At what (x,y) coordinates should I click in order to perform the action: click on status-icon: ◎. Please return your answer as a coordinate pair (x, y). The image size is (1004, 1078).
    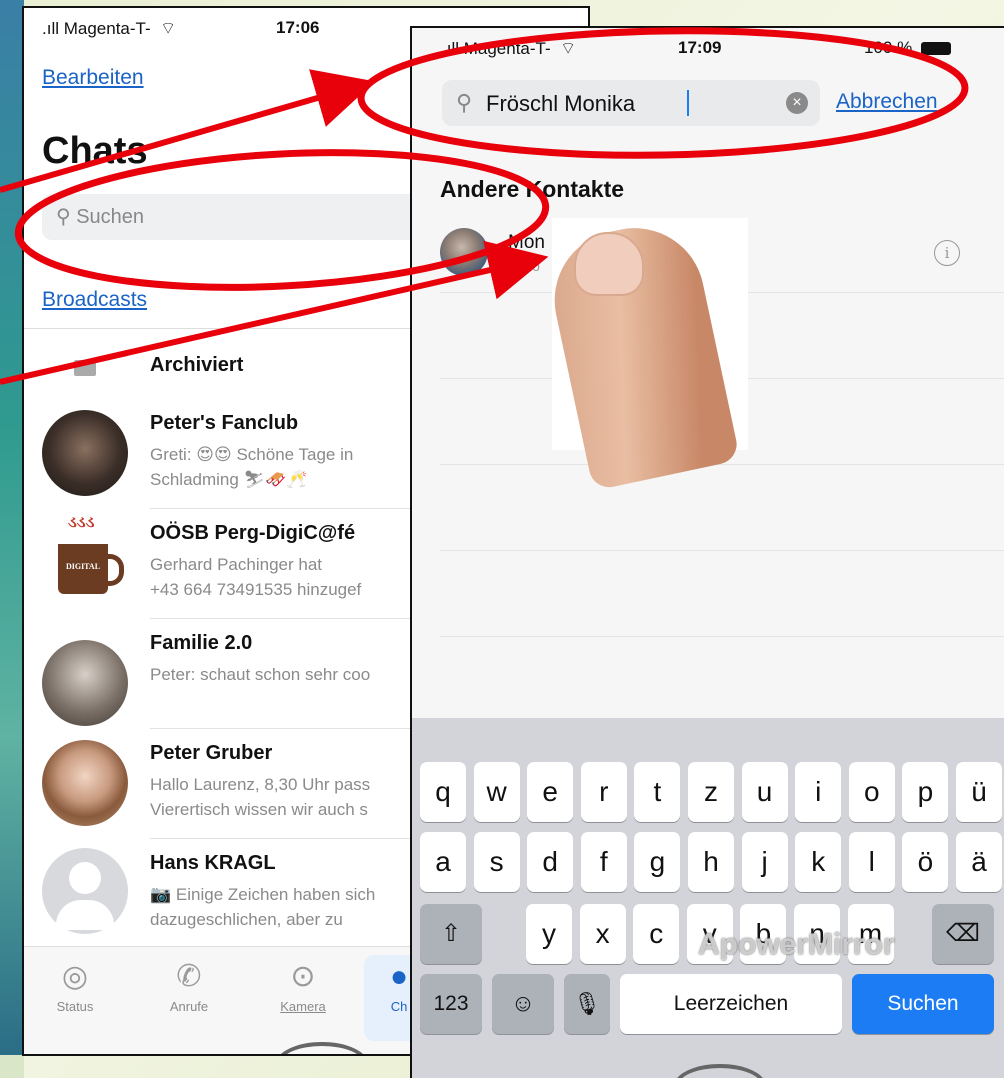
    Looking at the image, I should click on (75, 976).